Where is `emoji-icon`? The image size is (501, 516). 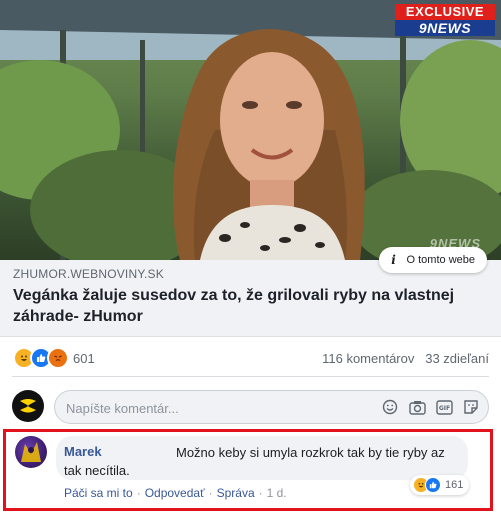 emoji-icon is located at coordinates (390, 407).